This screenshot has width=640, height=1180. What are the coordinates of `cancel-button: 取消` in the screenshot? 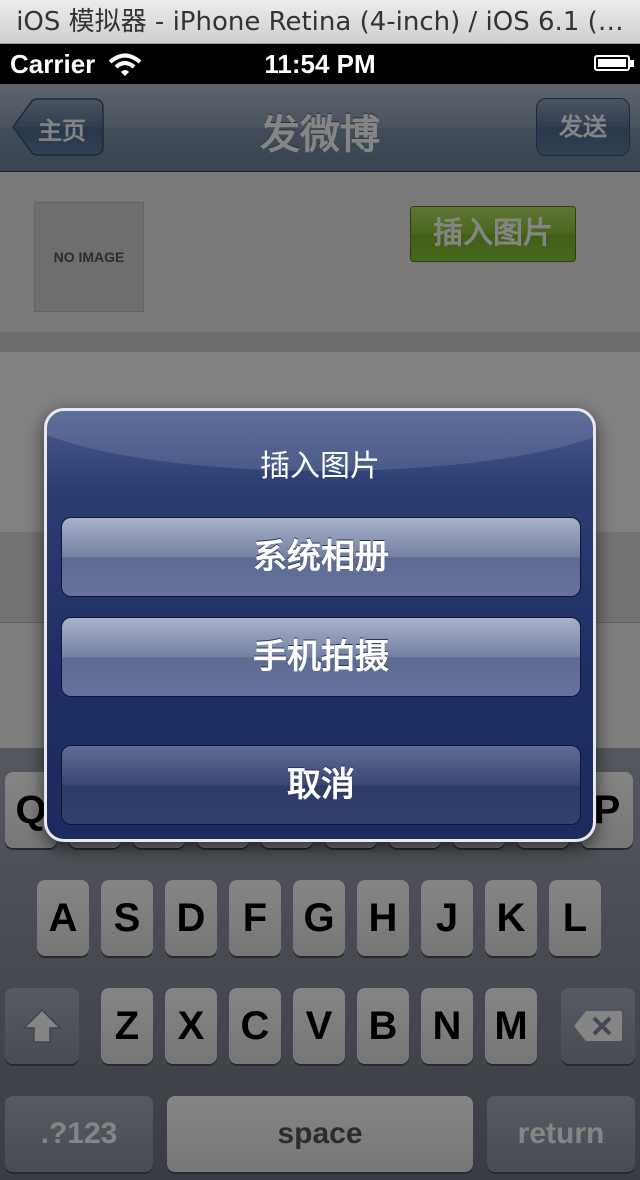 It's located at (321, 785).